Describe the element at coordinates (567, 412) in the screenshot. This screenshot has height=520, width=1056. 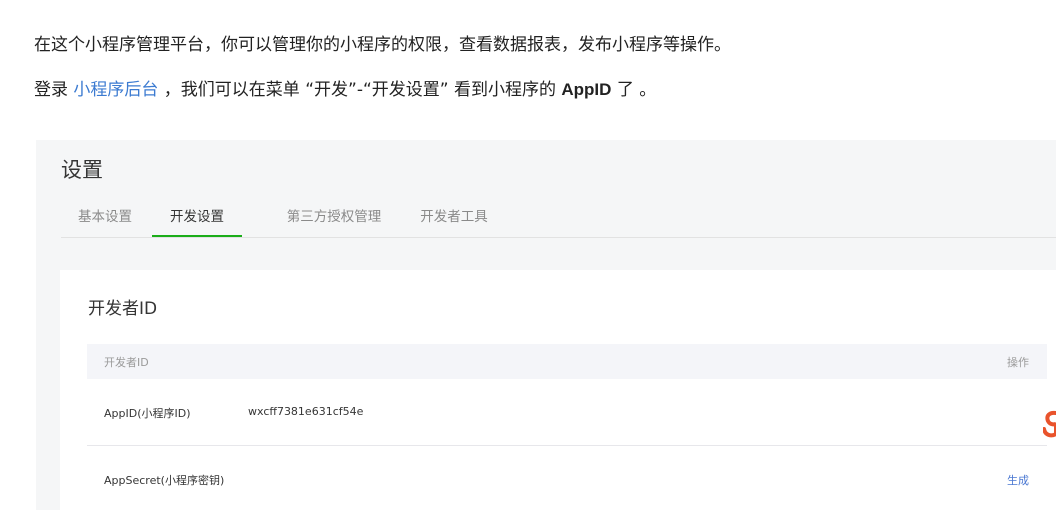
I see `table-row: AppID(小程序ID) wxcff7381e631cf54e` at that location.